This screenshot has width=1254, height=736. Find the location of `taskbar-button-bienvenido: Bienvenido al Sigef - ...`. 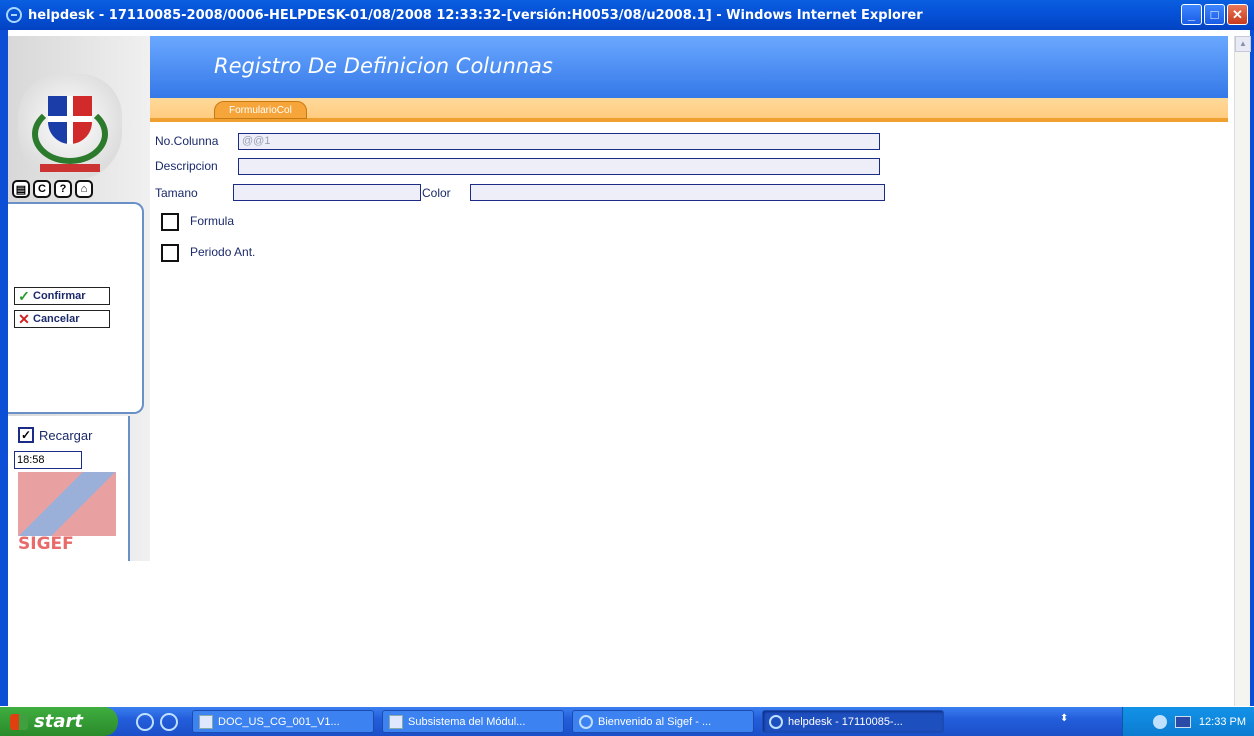

taskbar-button-bienvenido: Bienvenido al Sigef - ... is located at coordinates (663, 721).